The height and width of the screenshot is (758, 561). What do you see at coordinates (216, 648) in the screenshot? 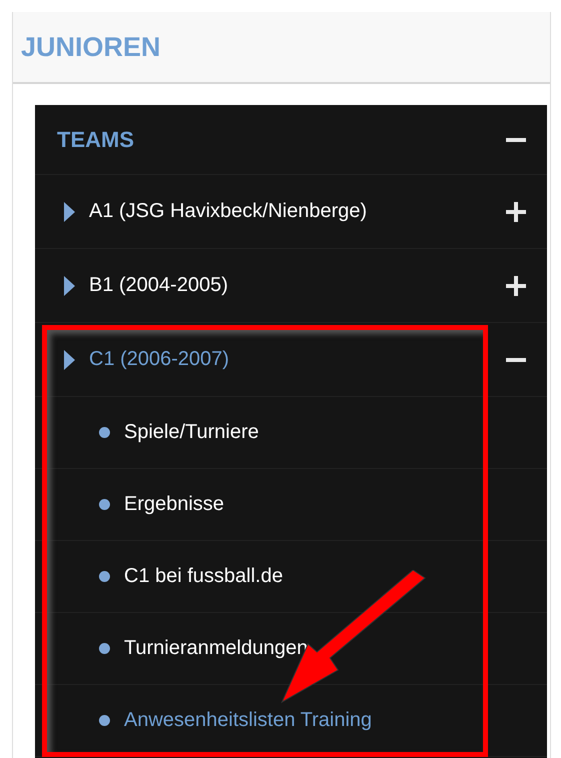
I see `submenu-link: Turnieranmeldungen` at bounding box center [216, 648].